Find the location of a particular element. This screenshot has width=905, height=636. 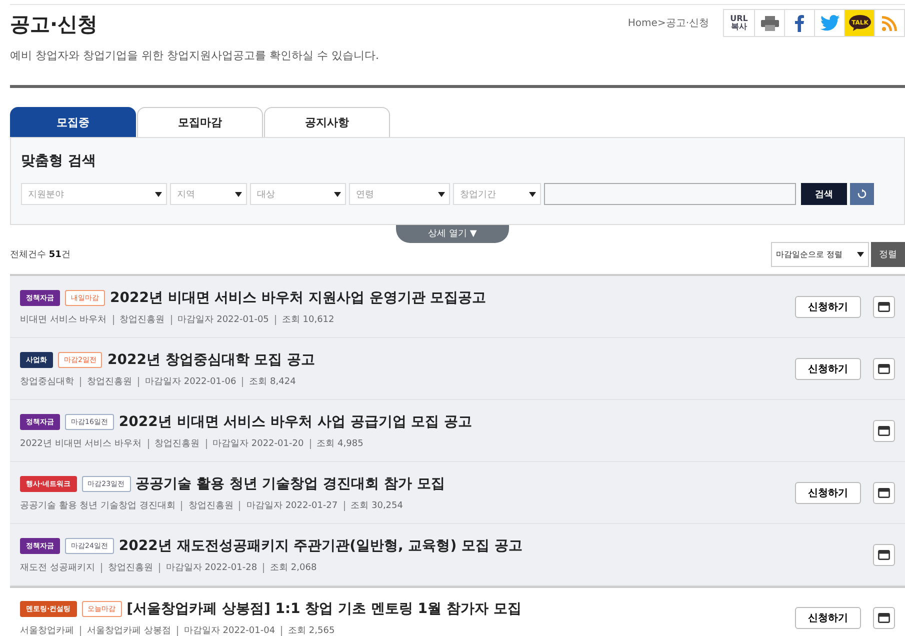

notice-title: 2022년 비대면 서비스 바우처 사업 공급기업 모집 공고 is located at coordinates (295, 421).